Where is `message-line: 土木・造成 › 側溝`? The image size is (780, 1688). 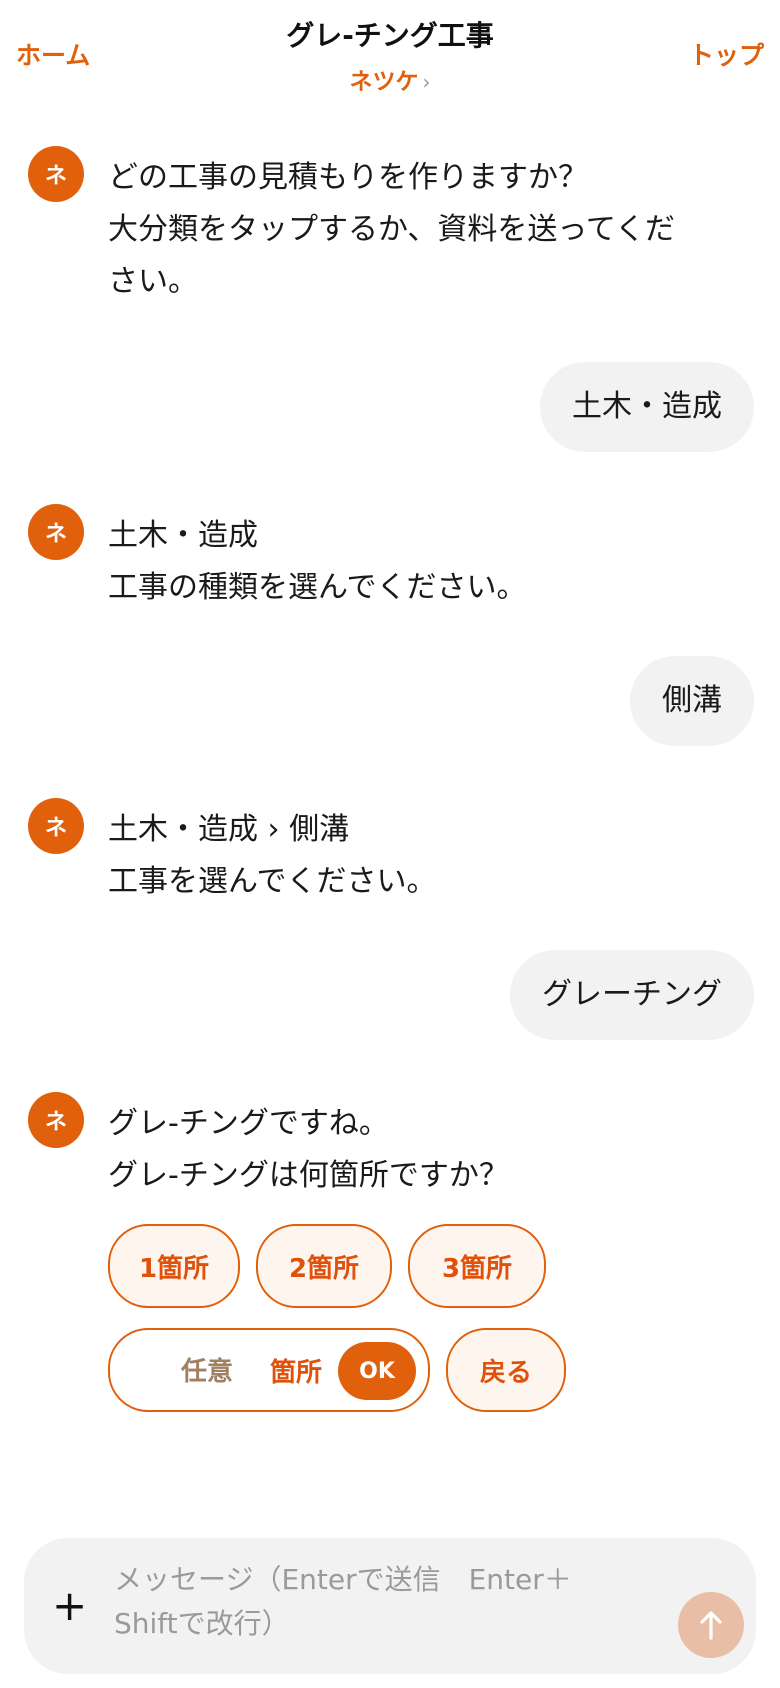
message-line: 土木・造成 › 側溝 is located at coordinates (229, 829).